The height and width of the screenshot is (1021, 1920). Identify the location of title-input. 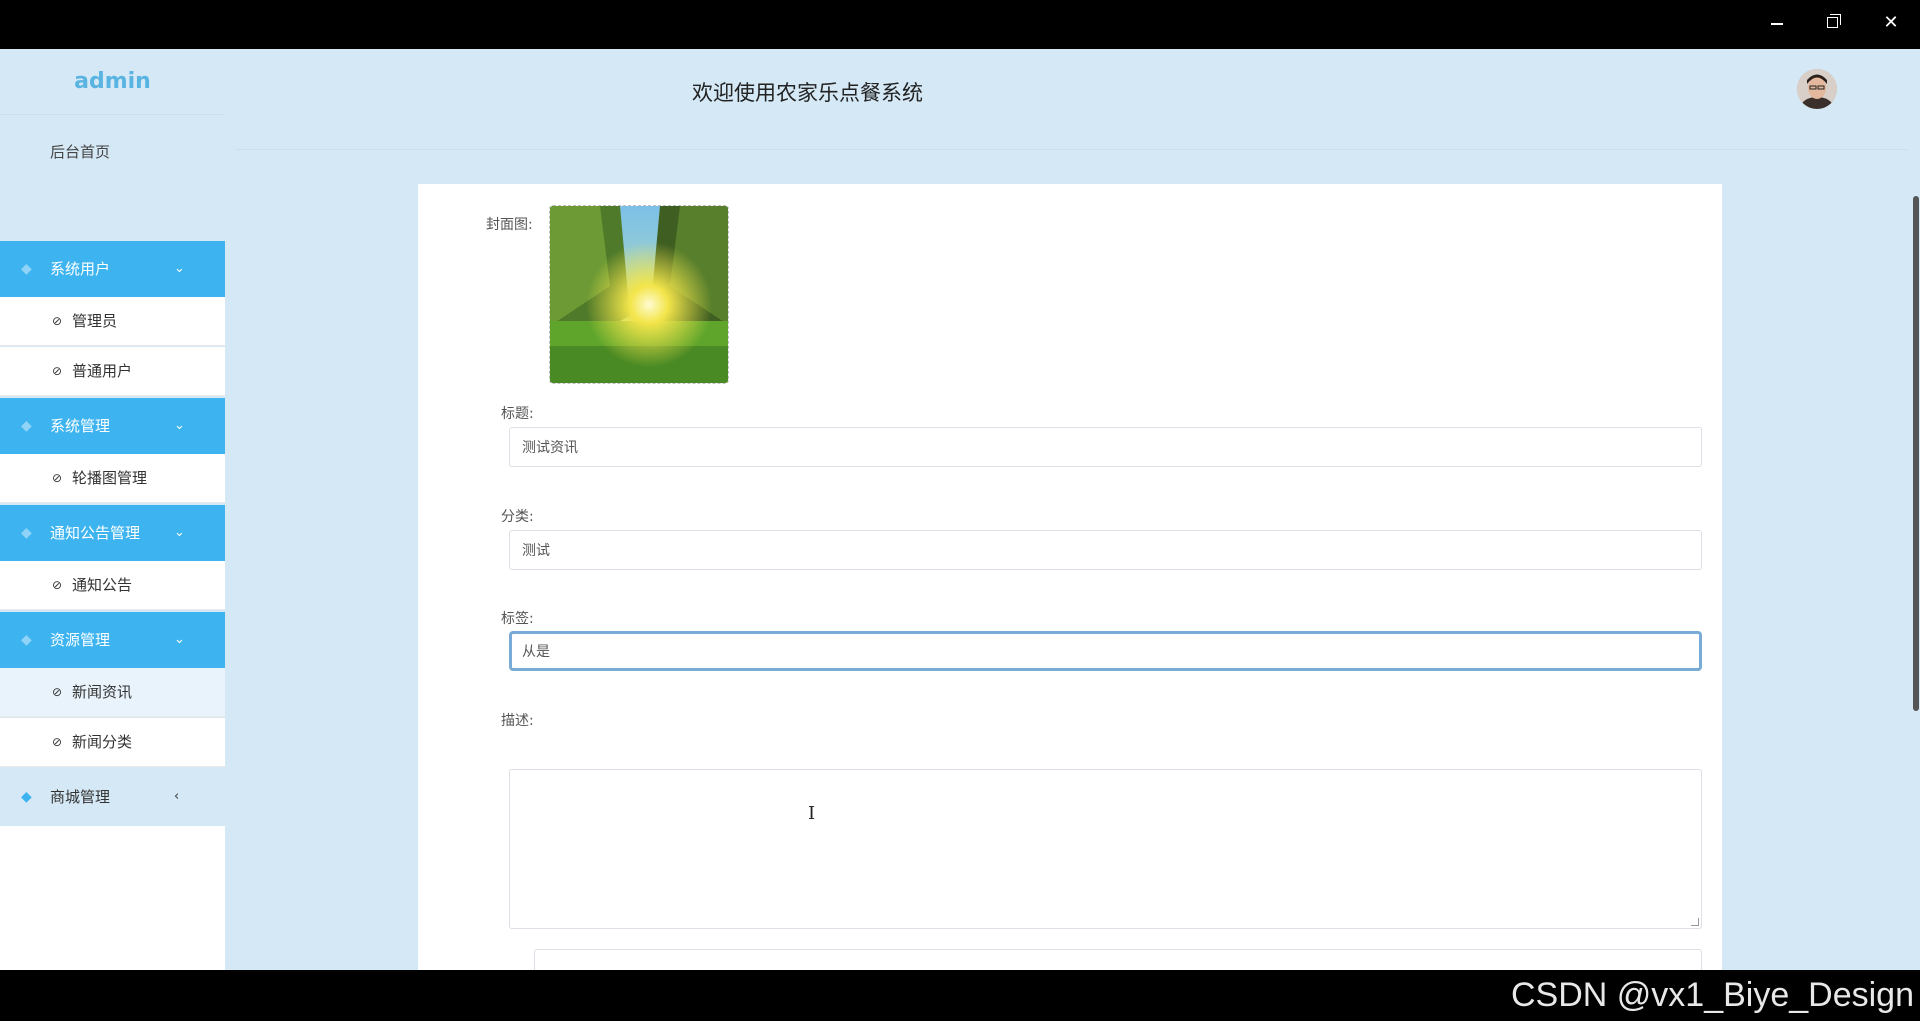
(1105, 447).